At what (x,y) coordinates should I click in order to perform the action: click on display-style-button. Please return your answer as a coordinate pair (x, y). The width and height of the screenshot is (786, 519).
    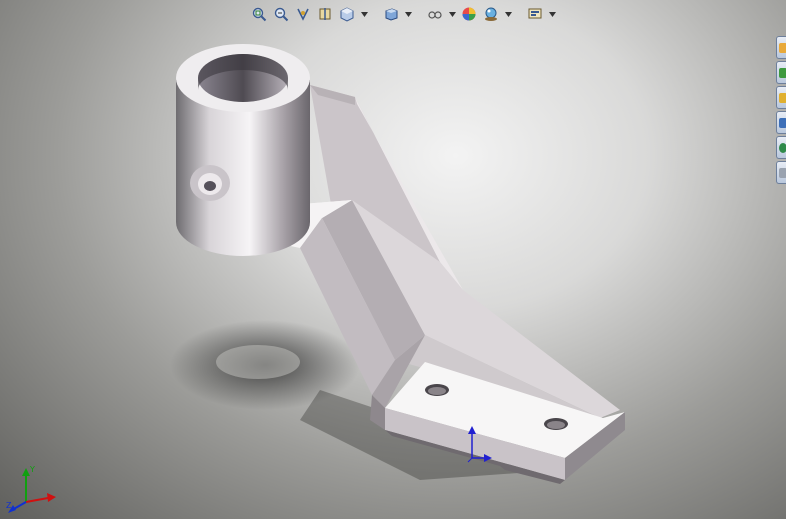
    Looking at the image, I should click on (391, 14).